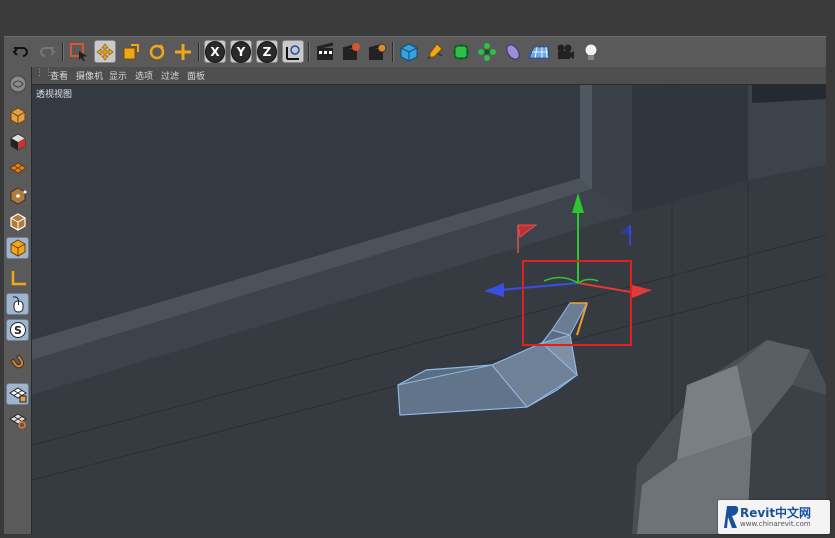 This screenshot has width=835, height=538. What do you see at coordinates (461, 51) in the screenshot?
I see `subdivision-icon` at bounding box center [461, 51].